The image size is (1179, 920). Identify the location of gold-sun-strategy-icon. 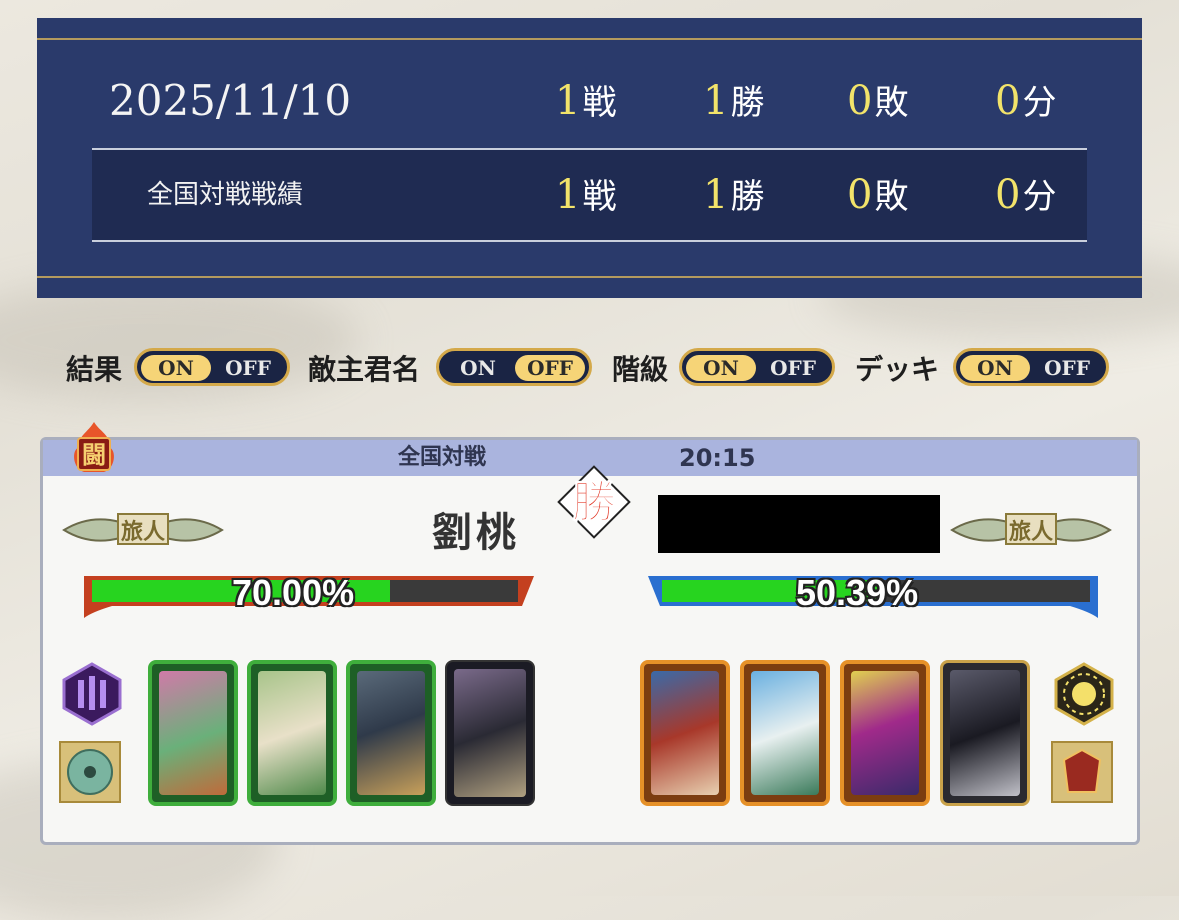
(1084, 694).